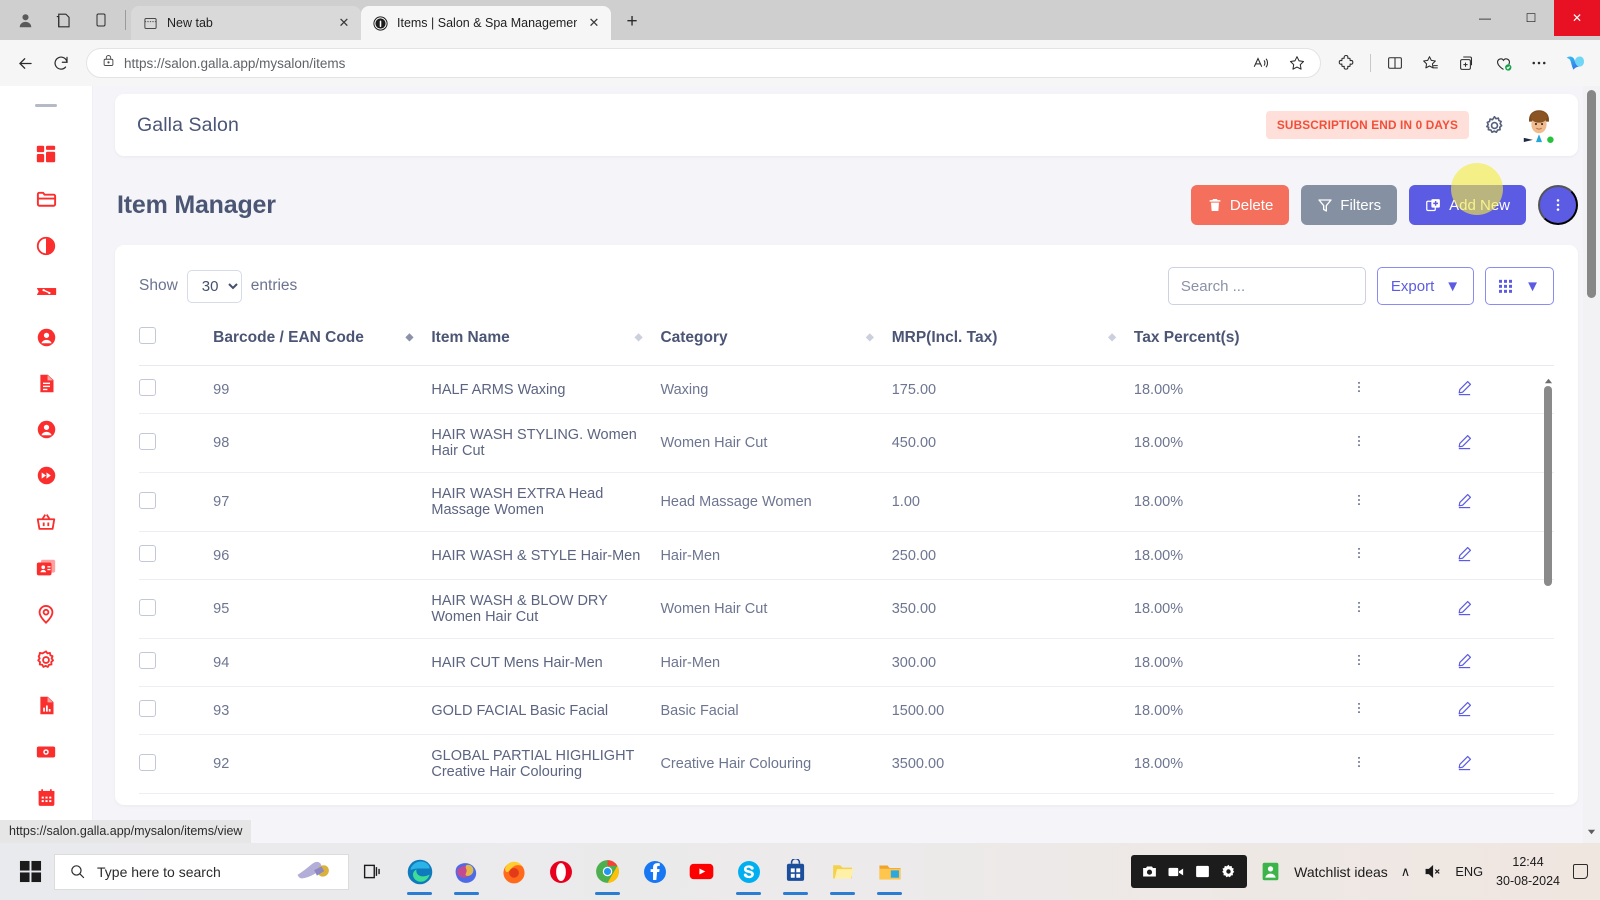 The height and width of the screenshot is (900, 1600). What do you see at coordinates (546, 710) in the screenshot?
I see `cell-item-name: GOLD FACIAL Basic Facial` at bounding box center [546, 710].